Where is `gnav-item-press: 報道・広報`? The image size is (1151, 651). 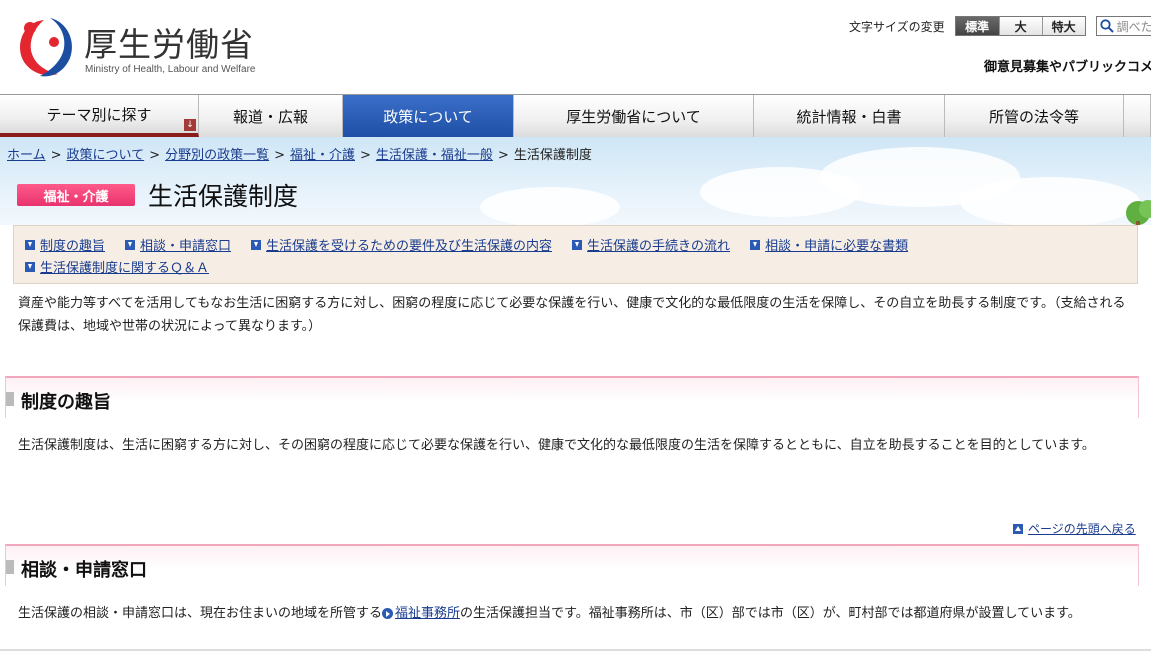 gnav-item-press: 報道・広報 is located at coordinates (271, 116).